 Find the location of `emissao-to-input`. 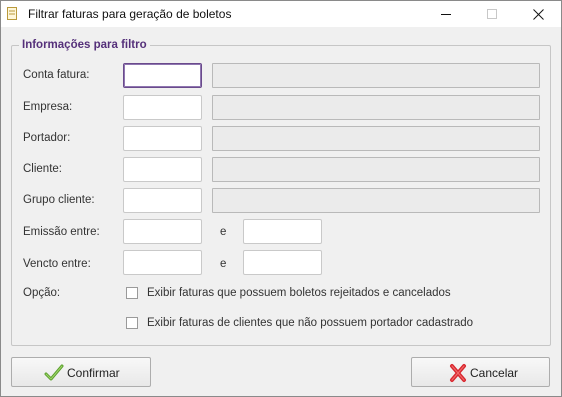

emissao-to-input is located at coordinates (282, 231).